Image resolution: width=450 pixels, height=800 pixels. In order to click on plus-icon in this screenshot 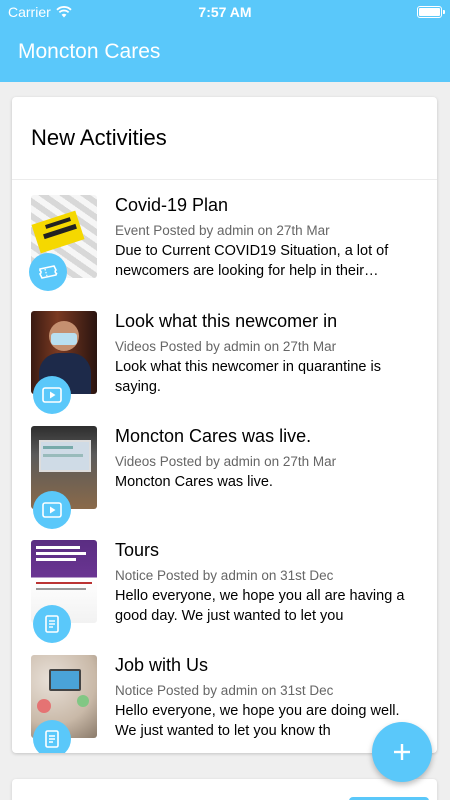, I will do `click(402, 752)`.